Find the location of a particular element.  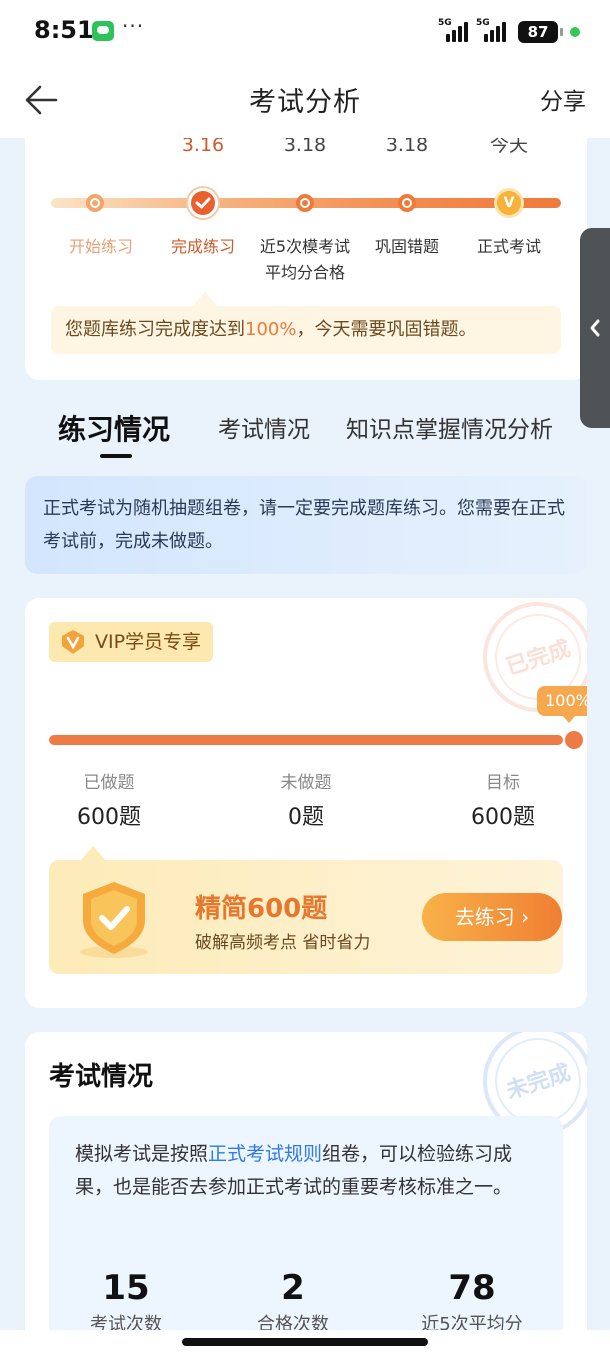

signal-icon: 5G is located at coordinates (457, 30).